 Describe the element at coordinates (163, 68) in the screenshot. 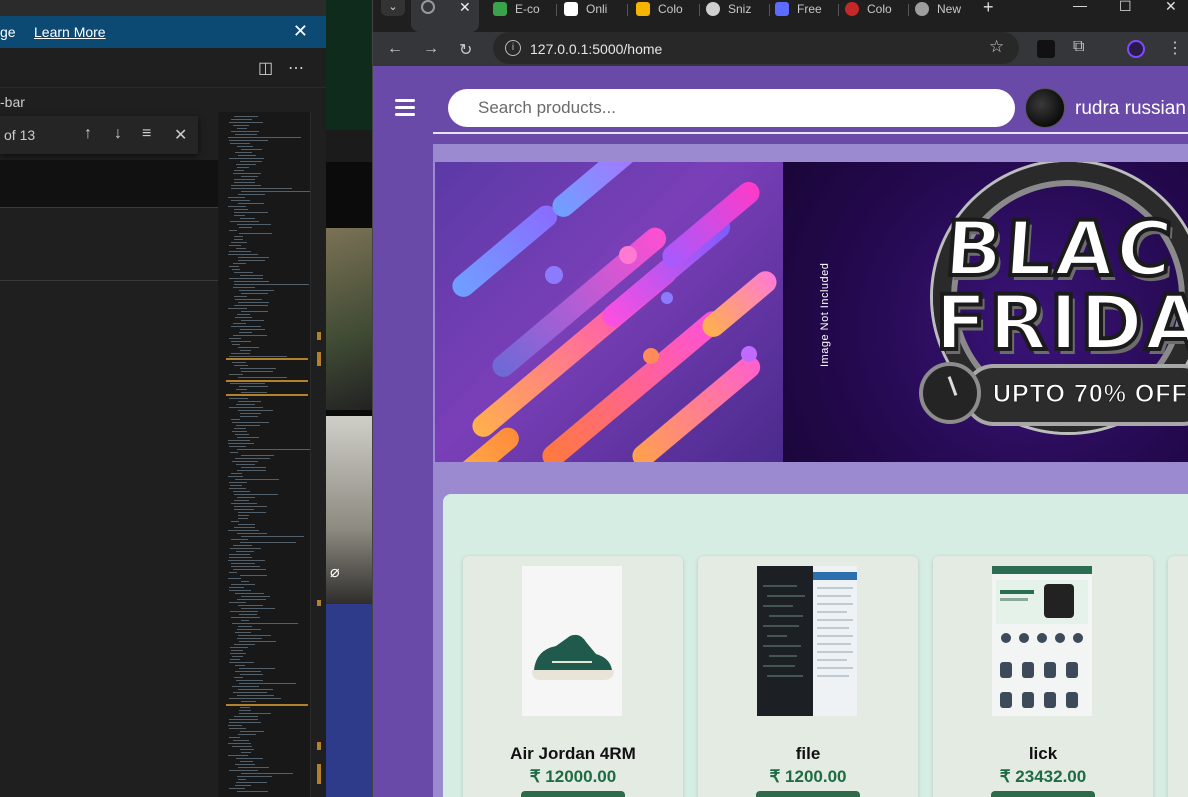

I see `editor-toolbar: ◫ ⋯` at that location.